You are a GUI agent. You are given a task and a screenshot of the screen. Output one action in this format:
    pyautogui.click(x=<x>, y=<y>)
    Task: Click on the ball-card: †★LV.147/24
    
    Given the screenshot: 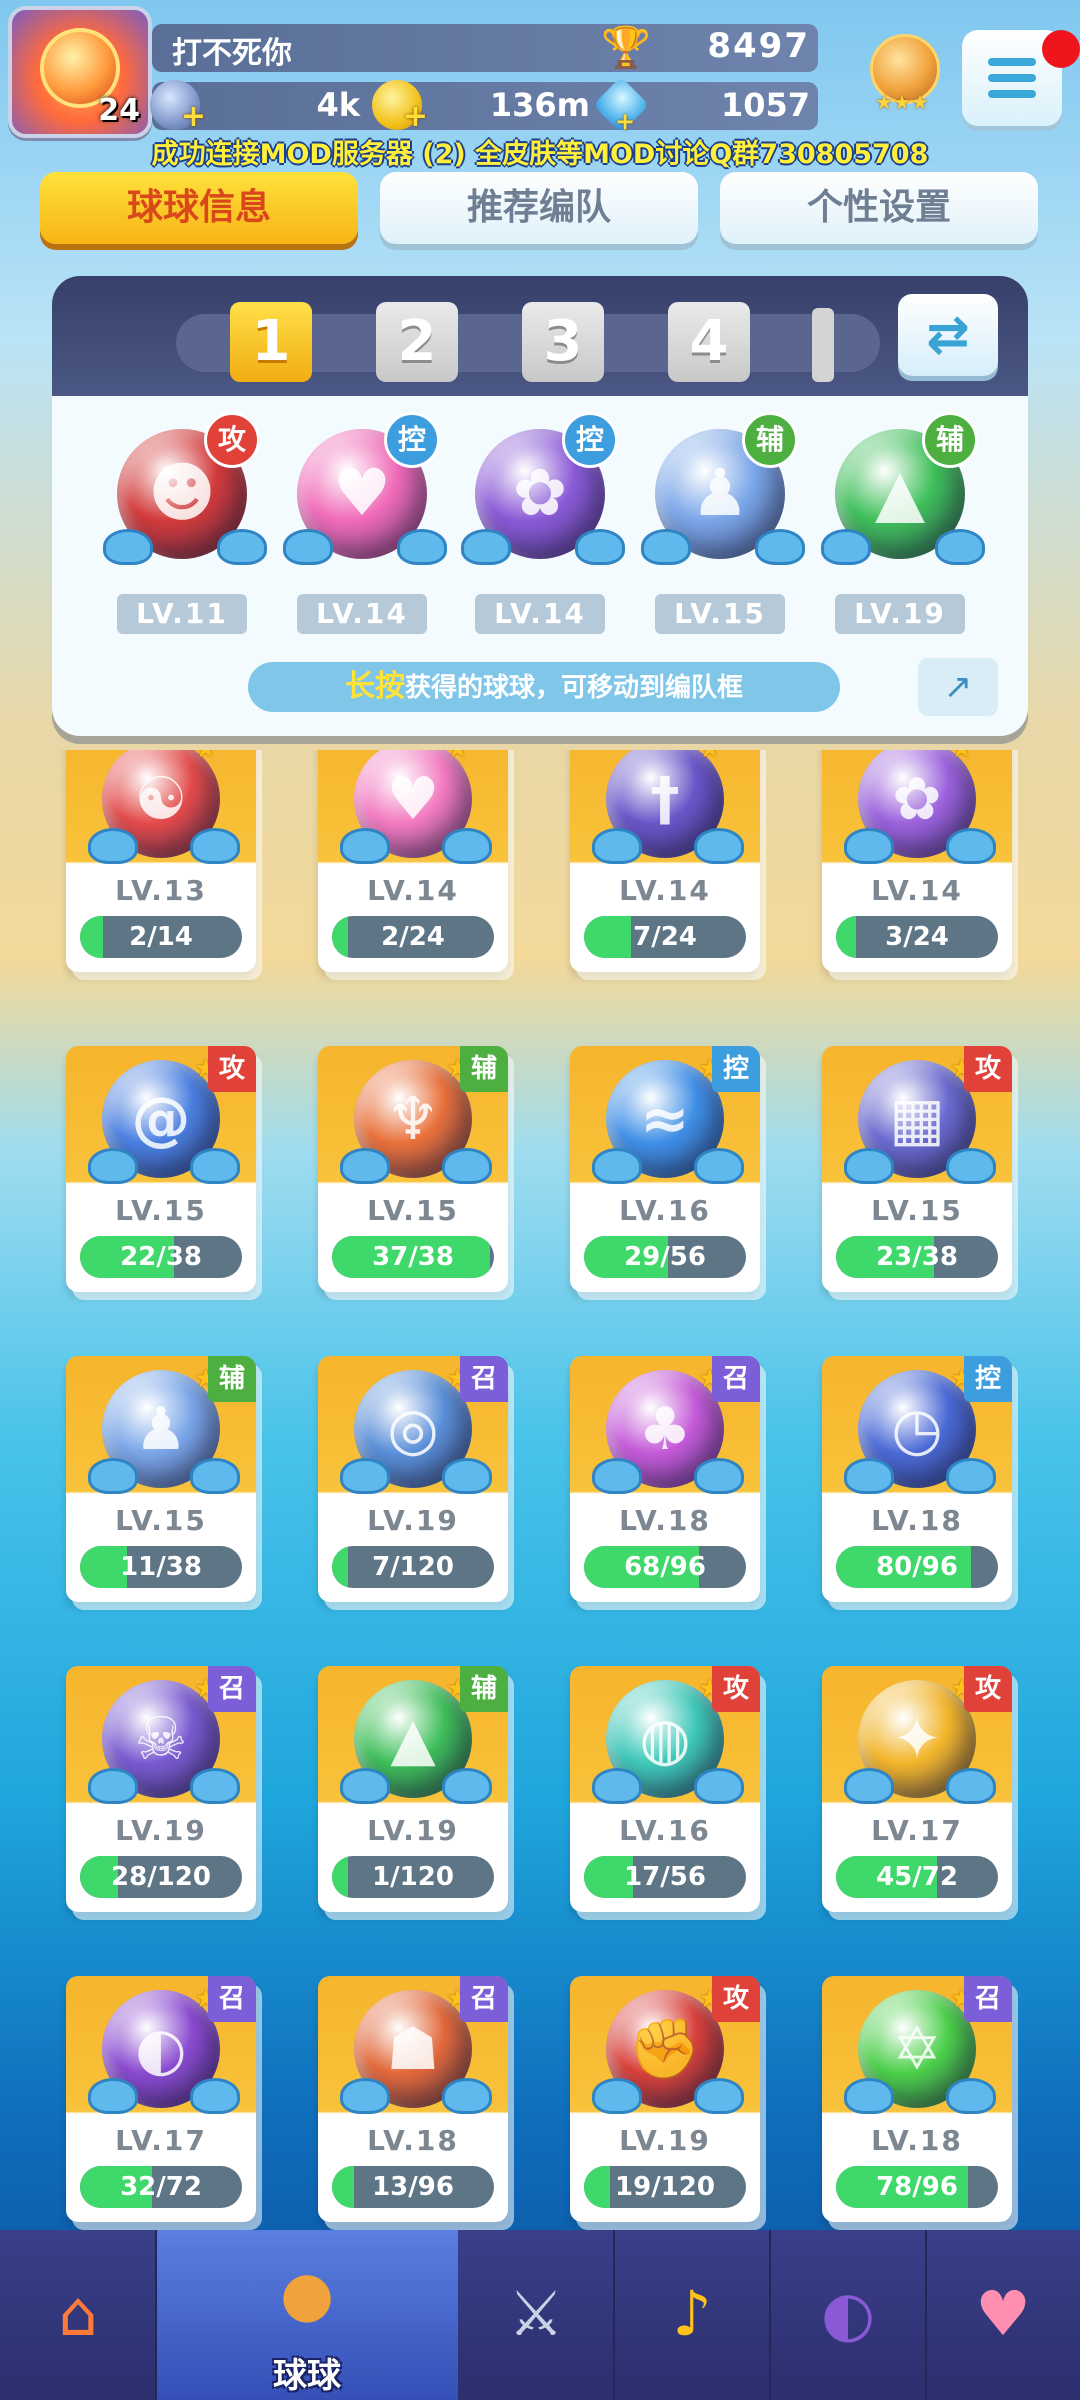 What is the action you would take?
    pyautogui.click(x=665, y=861)
    